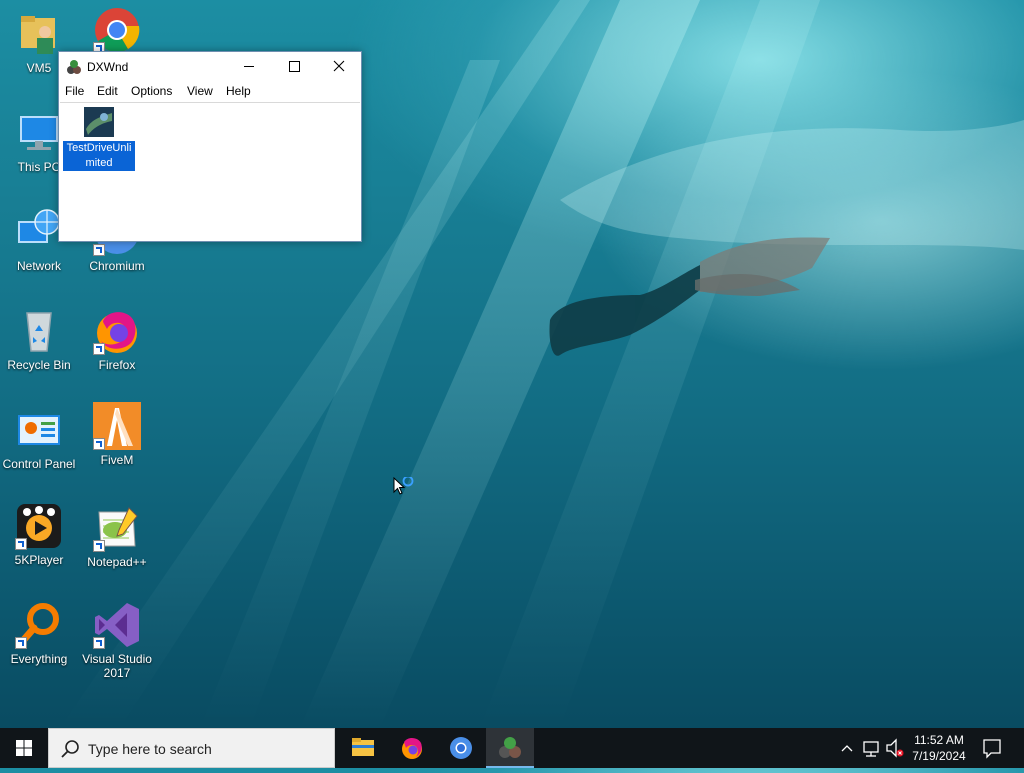 The height and width of the screenshot is (773, 1024). I want to click on this-pc-icon, so click(39, 133).